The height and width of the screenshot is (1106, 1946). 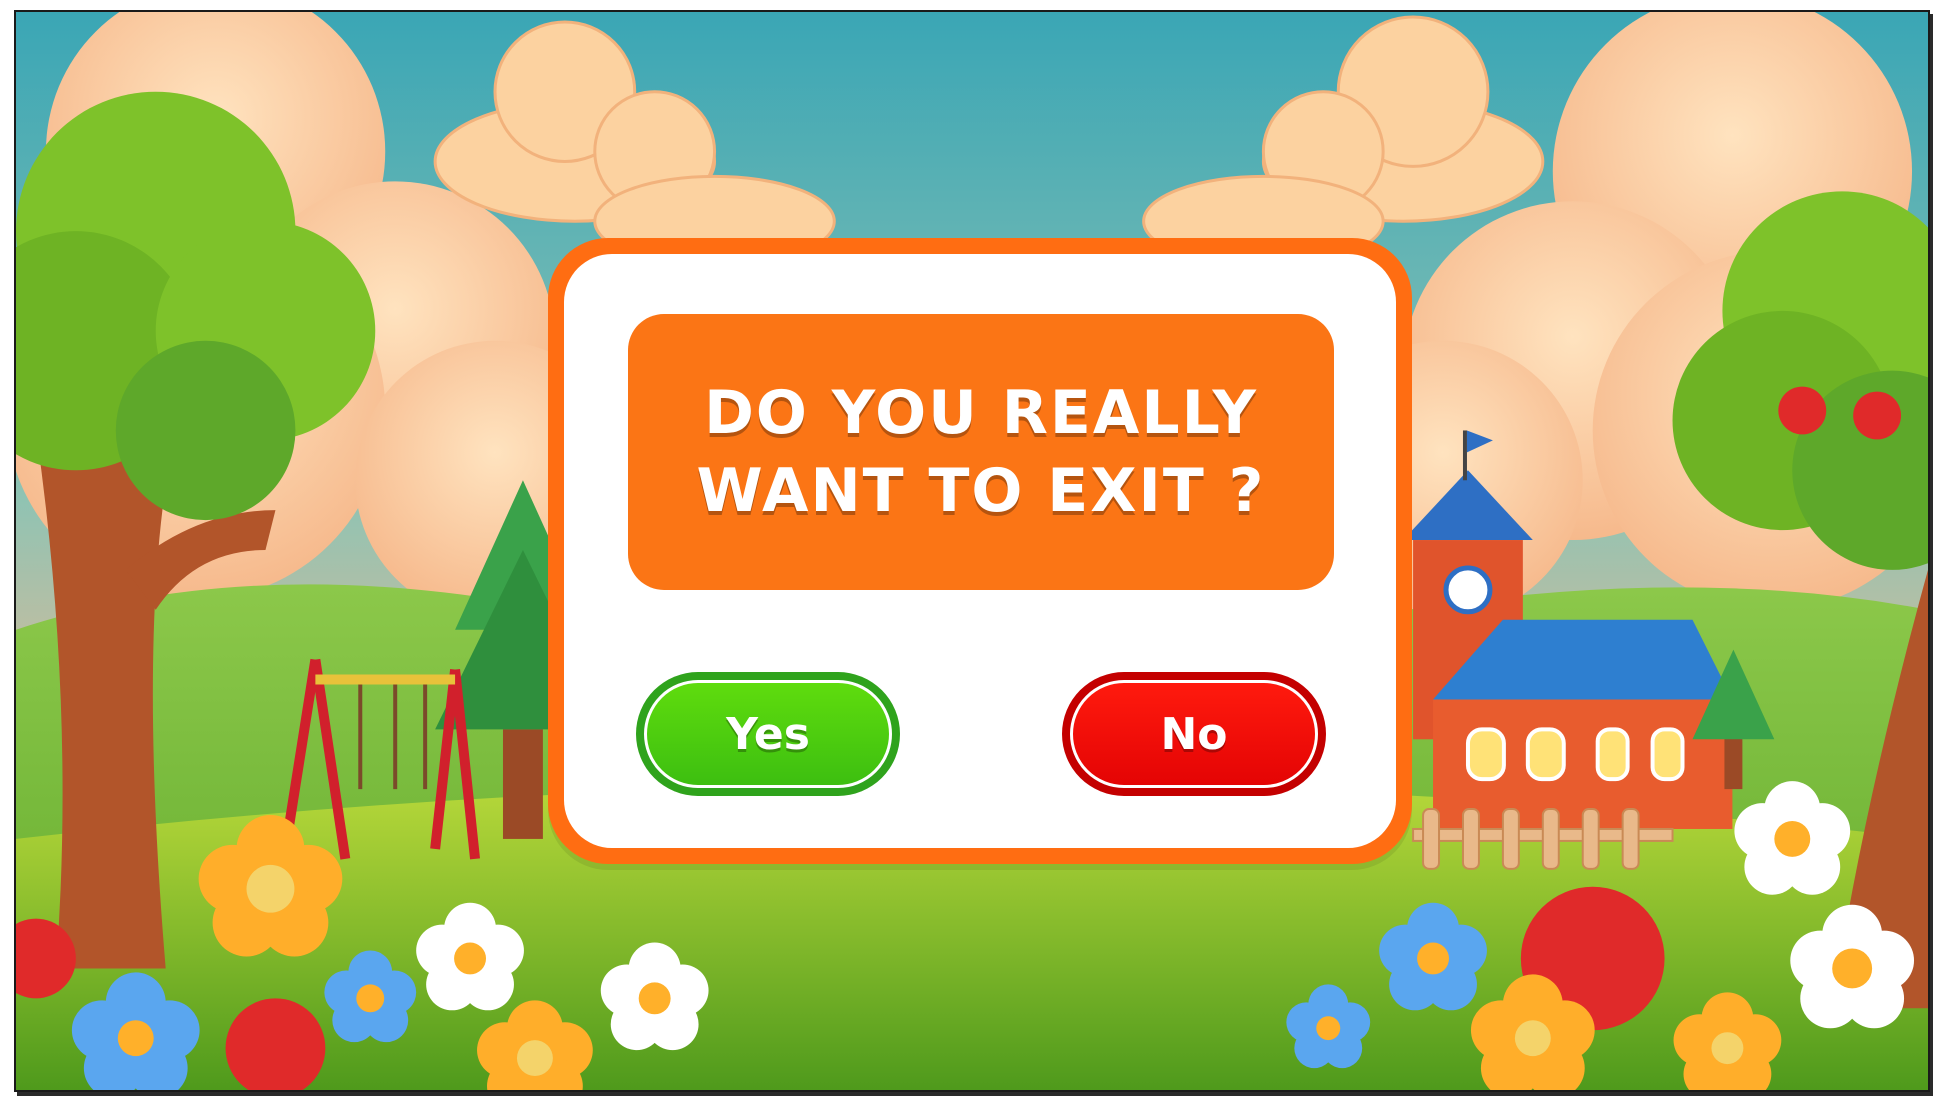 I want to click on yes-button-label: Yes, so click(x=768, y=734).